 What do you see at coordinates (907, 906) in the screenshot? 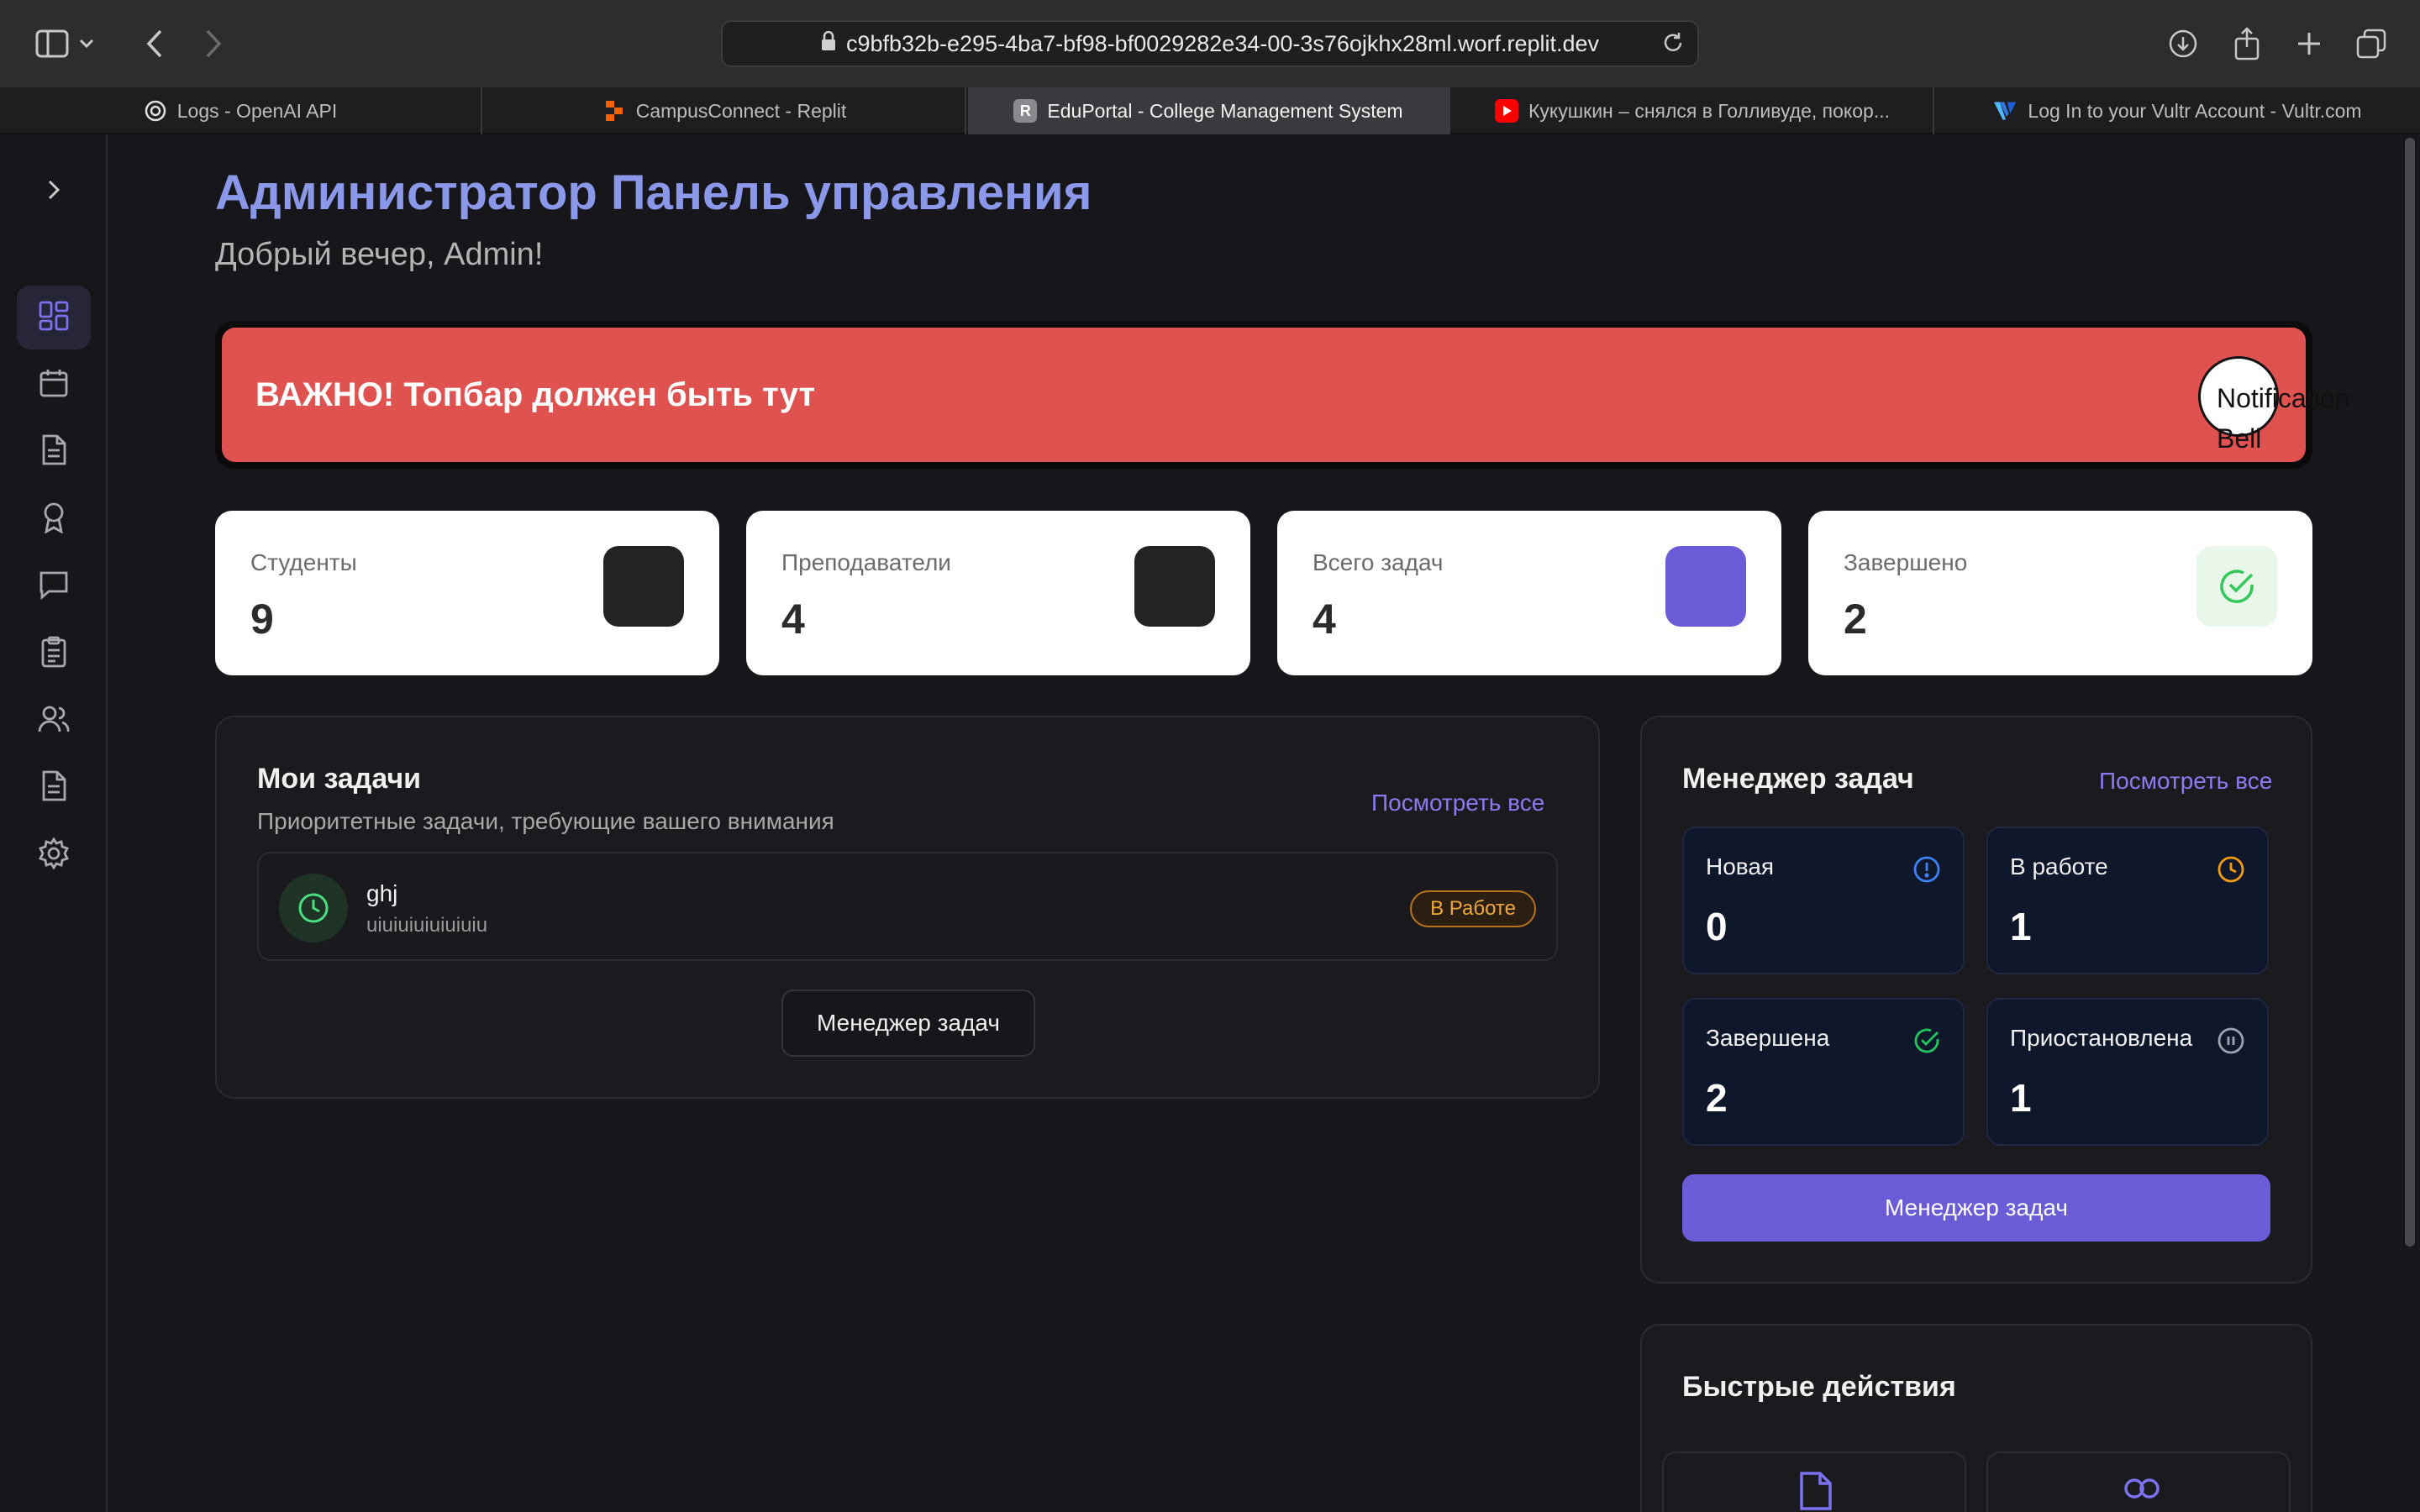
I see `task-row: ghj uiuiuiuiuiuiuiu В Работе` at bounding box center [907, 906].